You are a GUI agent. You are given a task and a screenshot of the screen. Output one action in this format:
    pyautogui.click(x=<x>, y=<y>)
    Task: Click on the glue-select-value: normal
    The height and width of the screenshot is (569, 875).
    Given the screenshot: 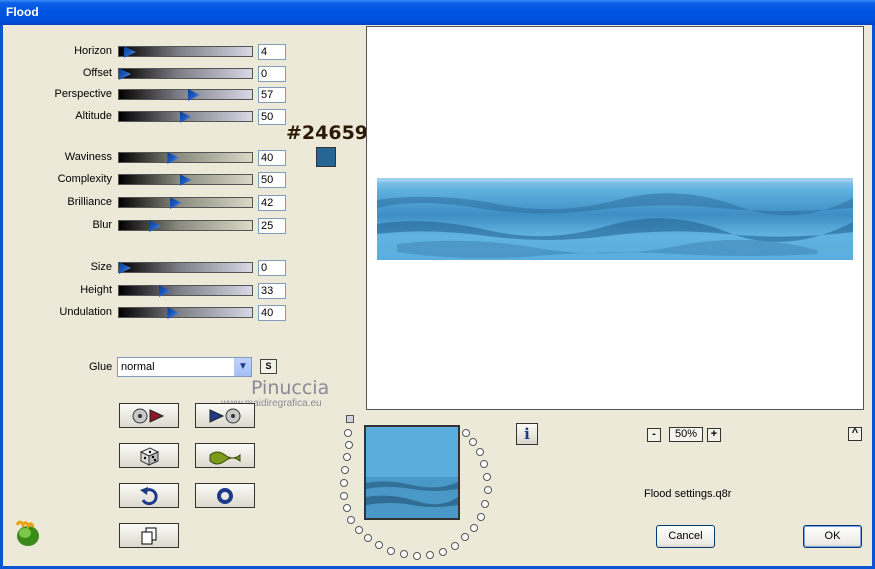 What is the action you would take?
    pyautogui.click(x=138, y=367)
    